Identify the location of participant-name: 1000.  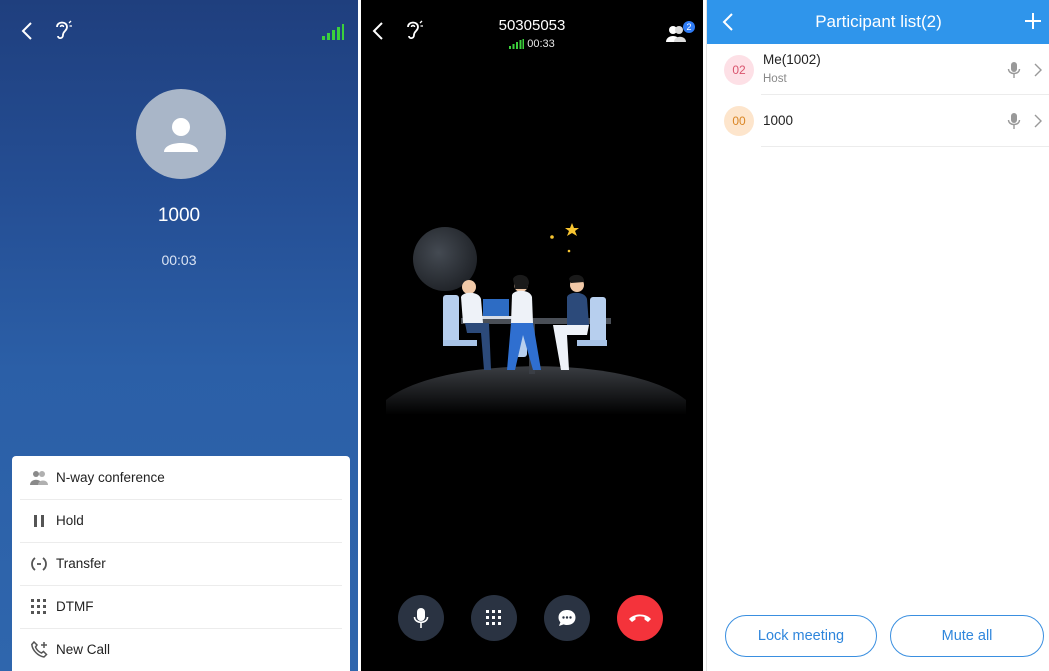
(778, 120).